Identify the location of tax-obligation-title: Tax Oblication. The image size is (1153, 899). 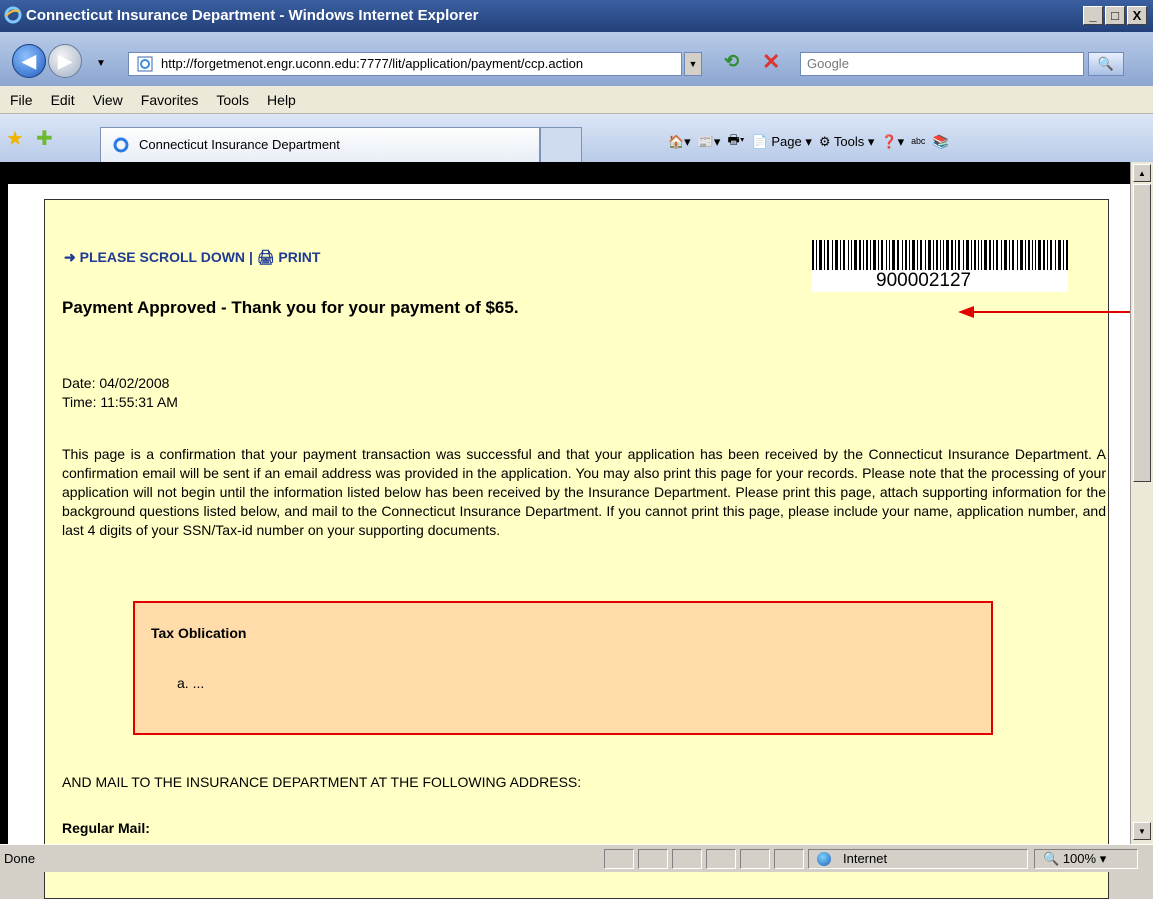
(199, 633).